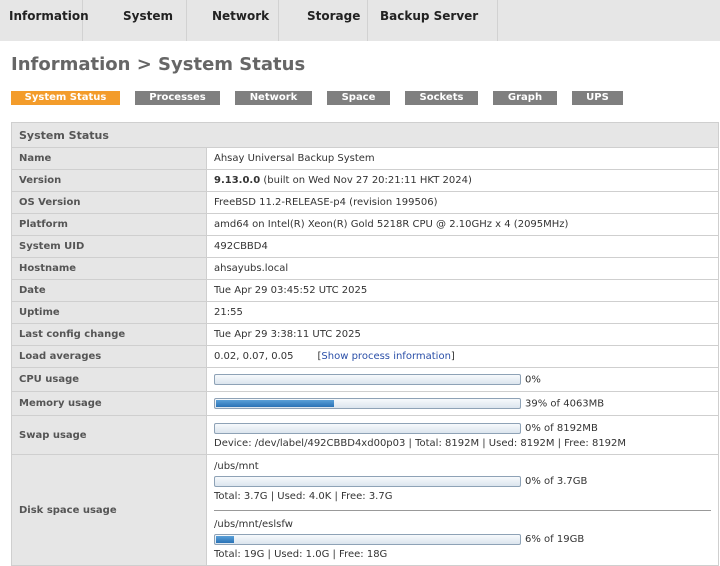 This screenshot has height=566, width=720. I want to click on nav-backup-server: Backup Server, so click(433, 20).